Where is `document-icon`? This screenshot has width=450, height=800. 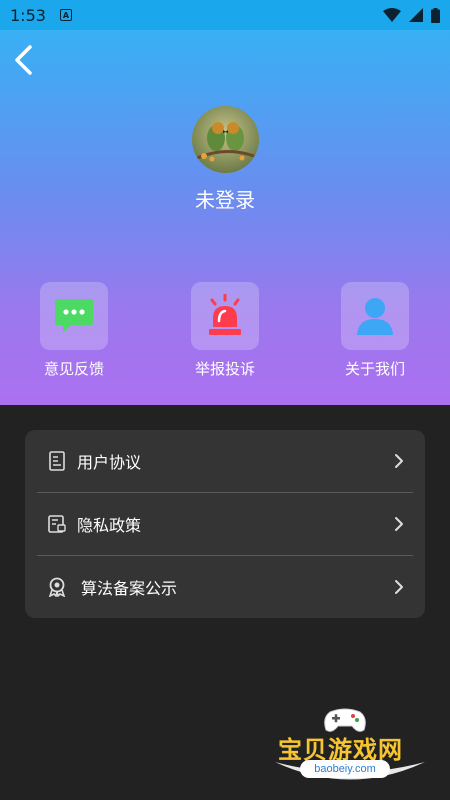
document-icon is located at coordinates (57, 461).